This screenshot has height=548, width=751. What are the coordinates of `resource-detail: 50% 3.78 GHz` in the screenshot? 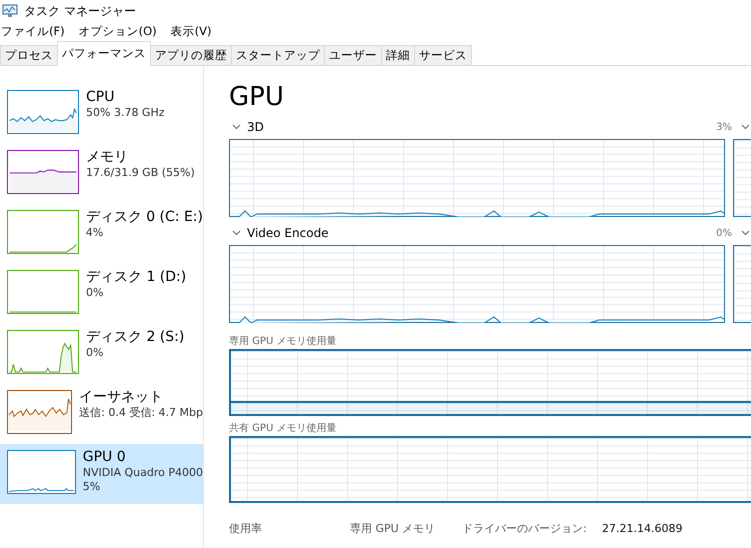 It's located at (125, 113).